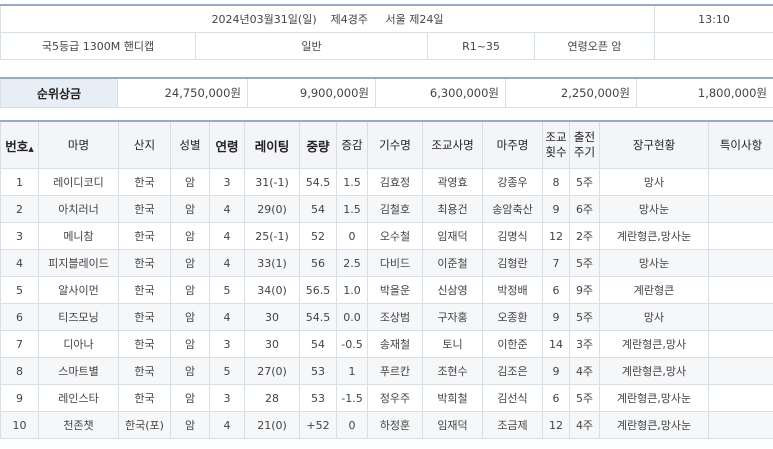  What do you see at coordinates (352, 317) in the screenshot?
I see `cell-weight-change: 0.0` at bounding box center [352, 317].